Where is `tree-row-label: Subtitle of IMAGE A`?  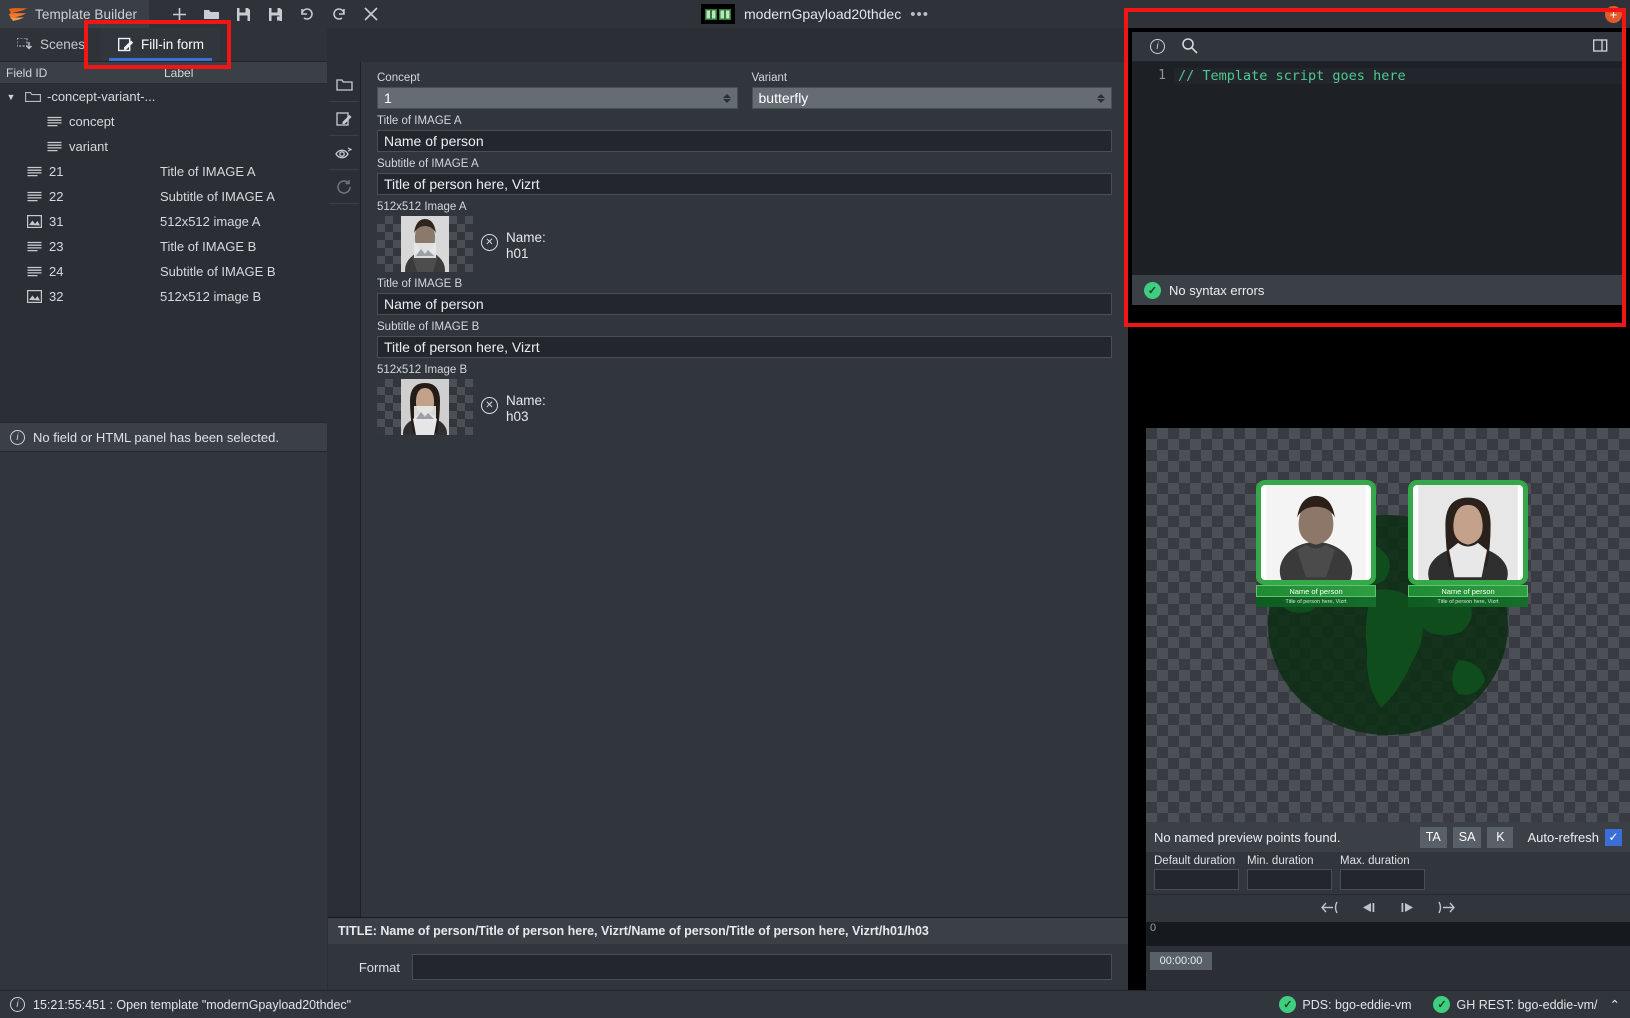
tree-row-label: Subtitle of IMAGE A is located at coordinates (217, 196).